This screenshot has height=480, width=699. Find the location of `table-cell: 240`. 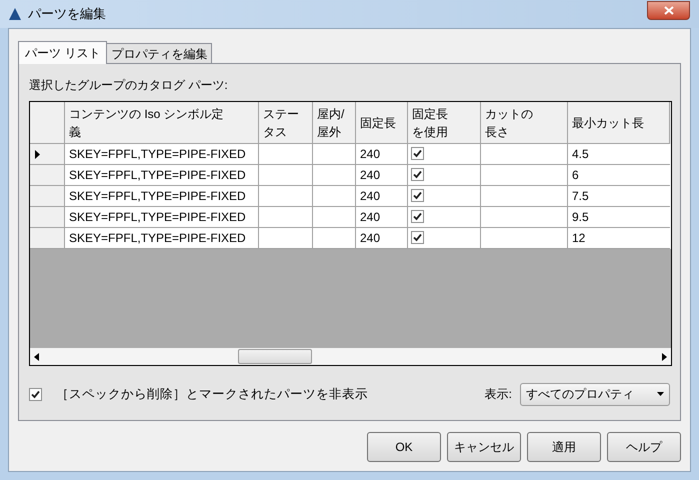

table-cell: 240 is located at coordinates (382, 238).